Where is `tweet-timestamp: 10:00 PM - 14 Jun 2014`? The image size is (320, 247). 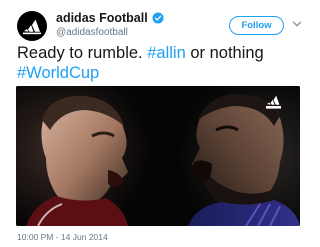 tweet-timestamp: 10:00 PM - 14 Jun 2014 is located at coordinates (62, 237).